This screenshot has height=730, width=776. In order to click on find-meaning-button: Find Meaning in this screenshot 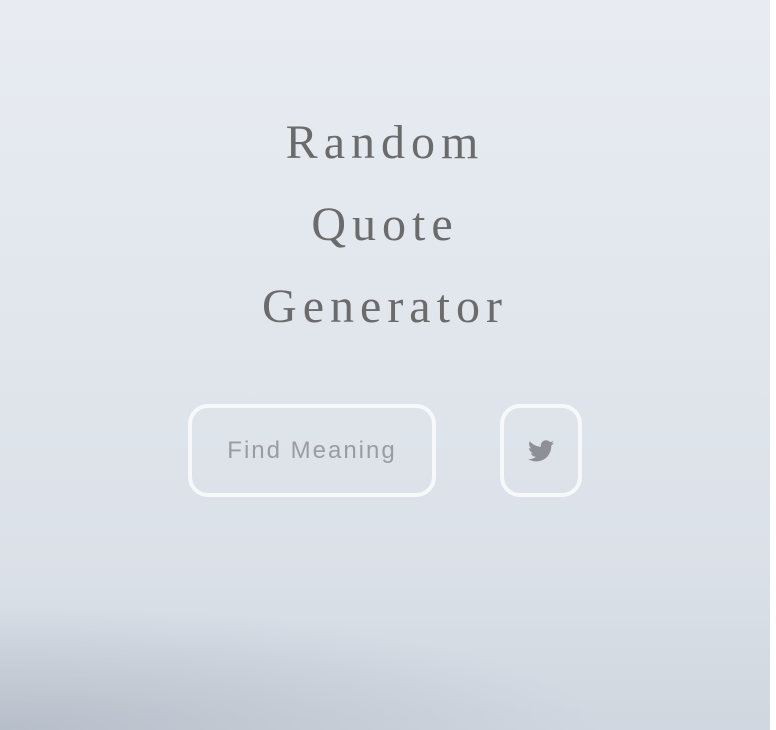, I will do `click(312, 450)`.